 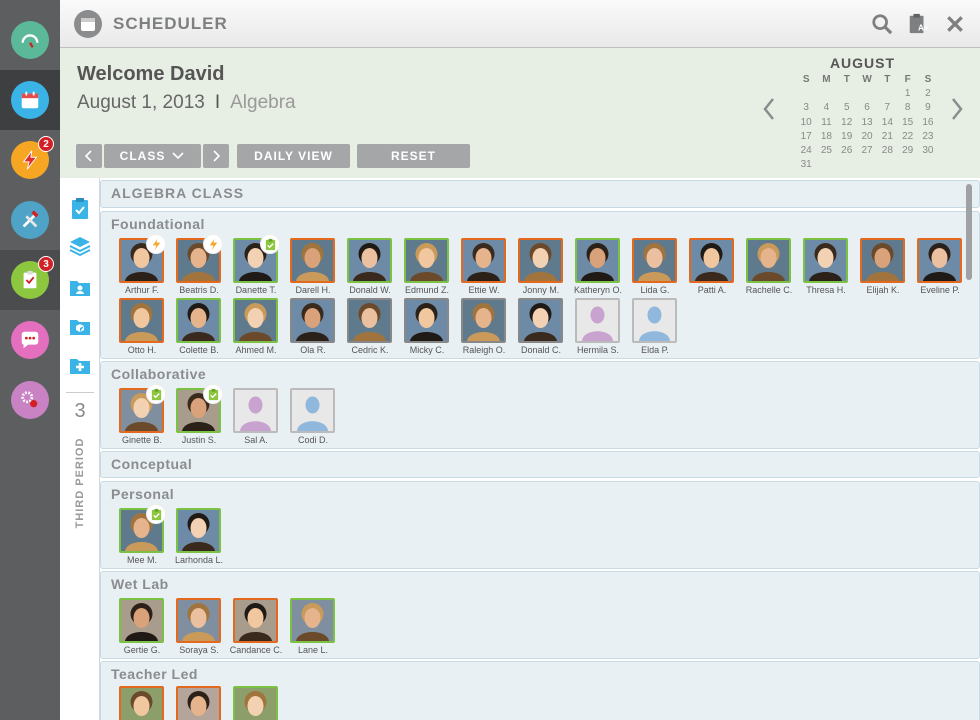 What do you see at coordinates (154, 674) in the screenshot?
I see `group-title: Teacher Led` at bounding box center [154, 674].